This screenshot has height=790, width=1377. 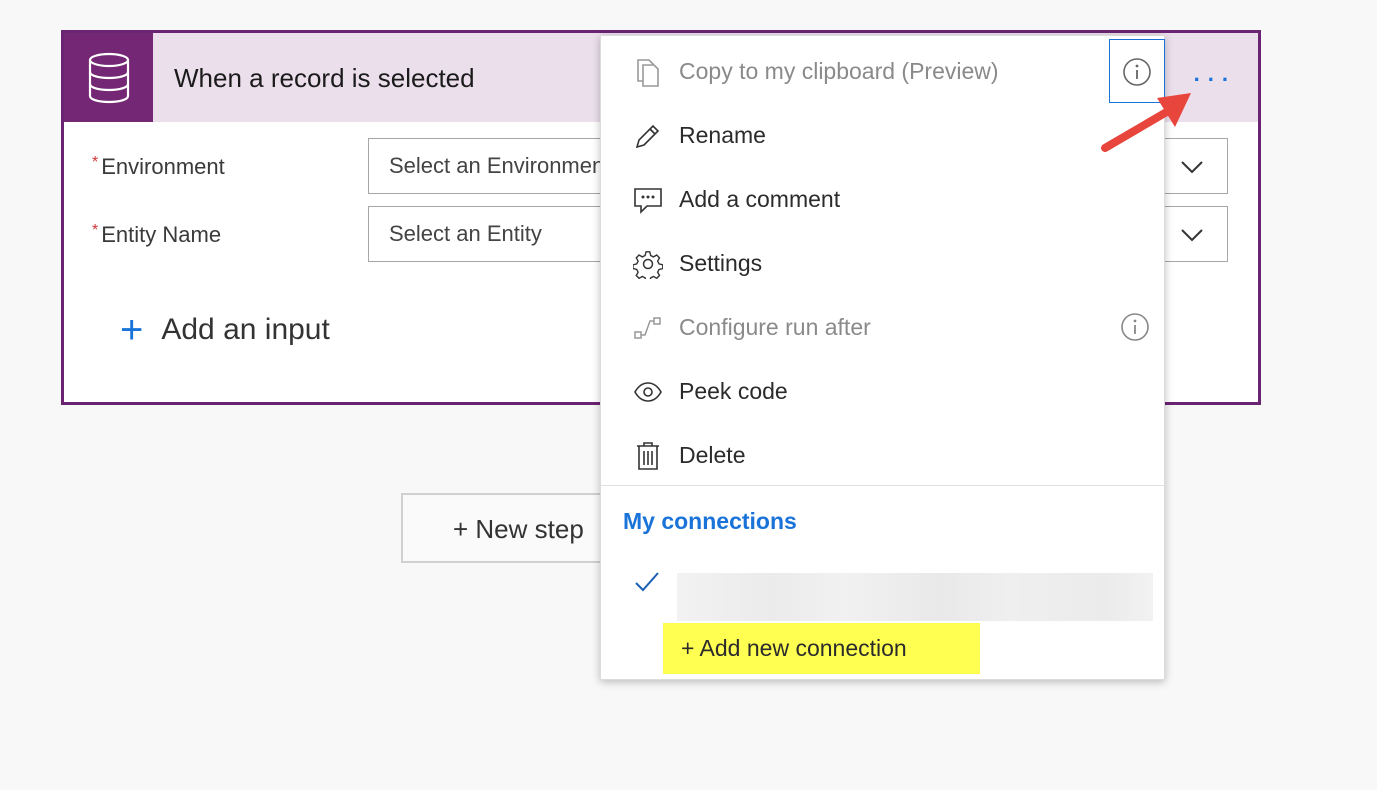 I want to click on checkmark-icon, so click(x=647, y=584).